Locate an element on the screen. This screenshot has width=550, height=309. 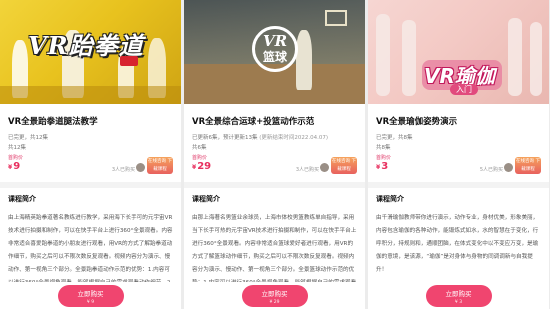
course-title: VR全景跆拳道腿法教学 is located at coordinates (53, 121).